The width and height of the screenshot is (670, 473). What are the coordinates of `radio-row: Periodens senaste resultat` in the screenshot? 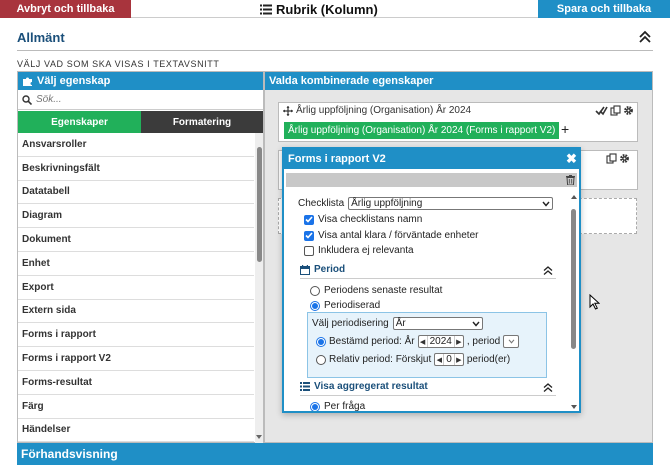 It's located at (376, 290).